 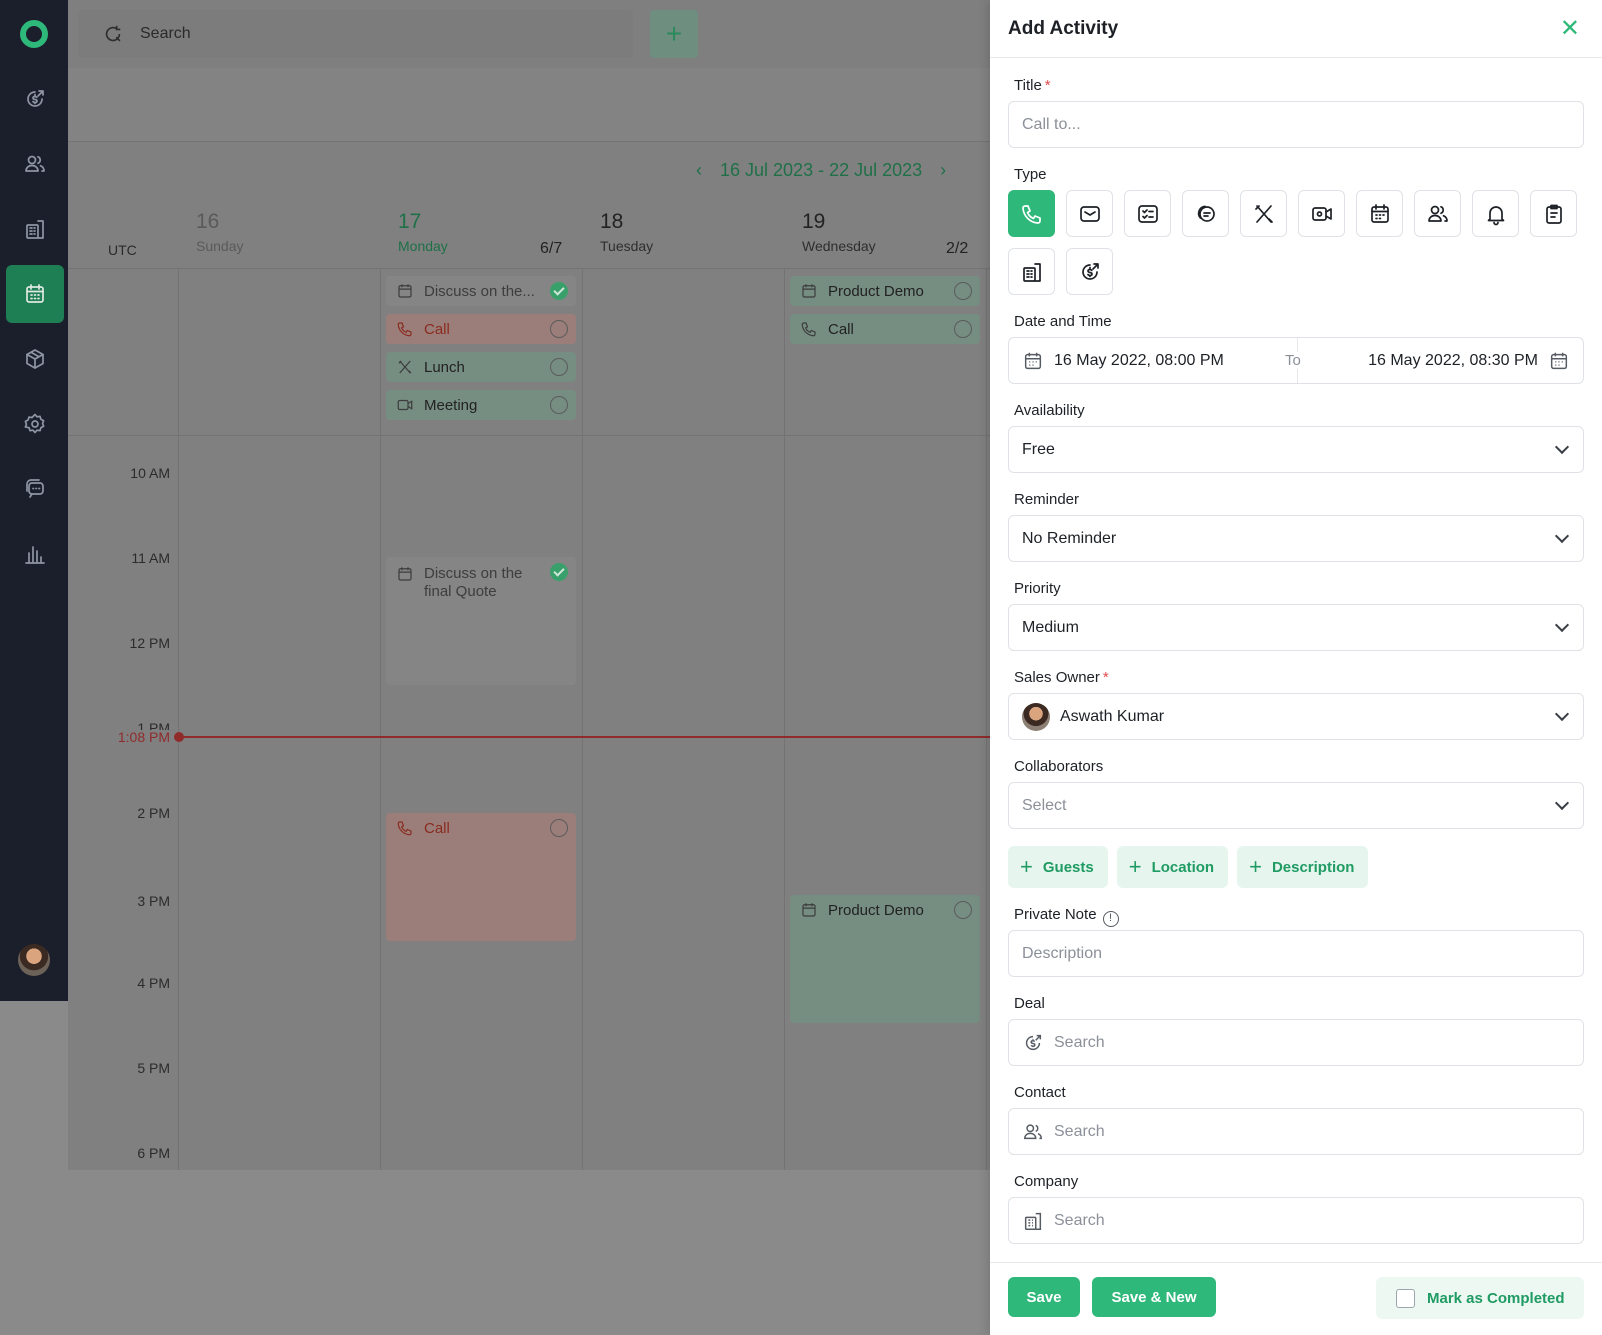 I want to click on reports-nav-icon, so click(x=35, y=554).